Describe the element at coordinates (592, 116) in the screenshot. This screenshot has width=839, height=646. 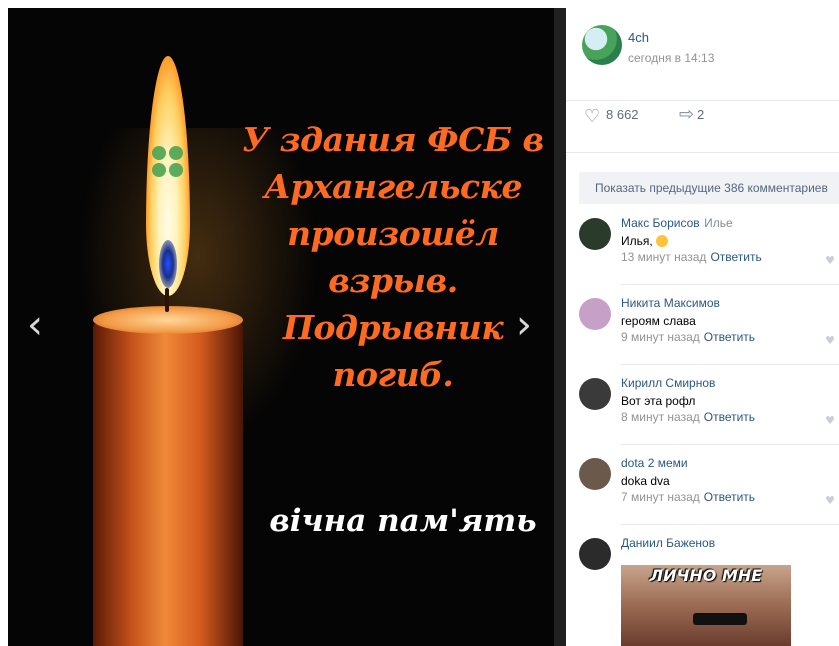
I see `heart-icon: ♡` at that location.